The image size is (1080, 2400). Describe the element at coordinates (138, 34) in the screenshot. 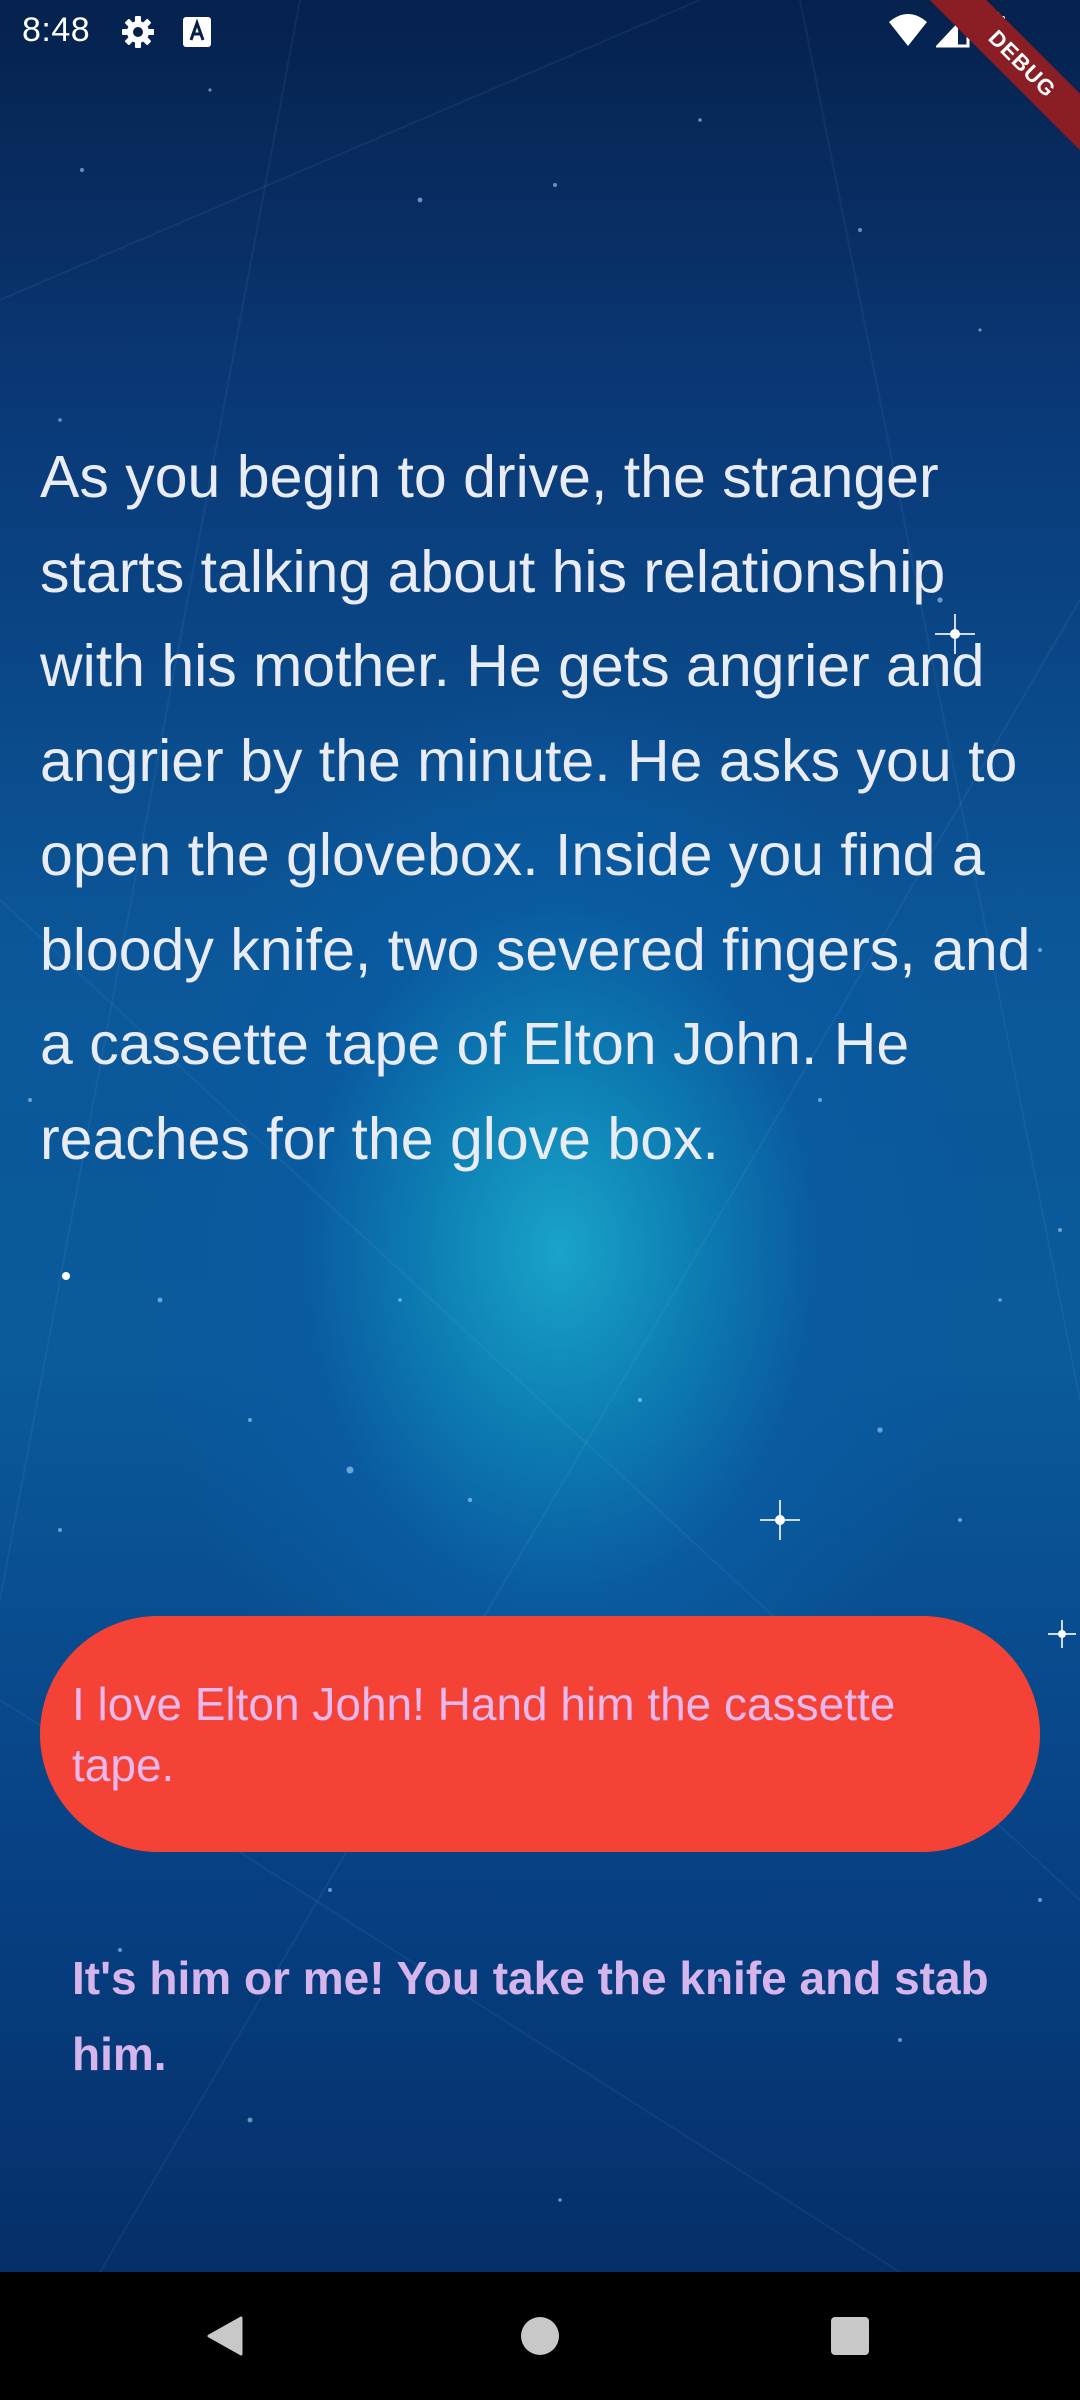

I see `settings-gear-icon` at that location.